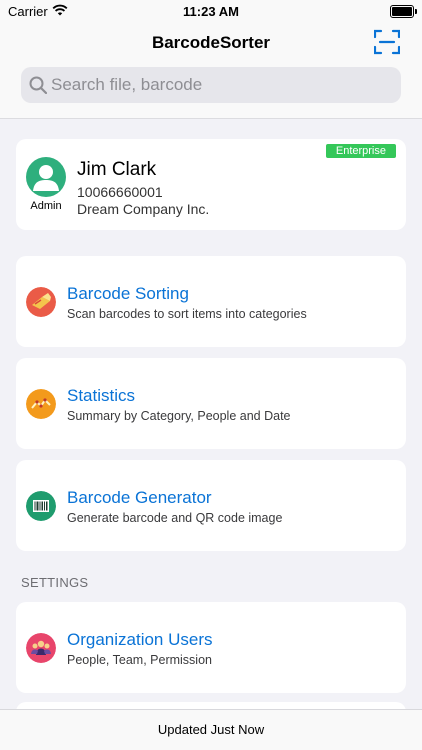 This screenshot has width=422, height=750. I want to click on menu-item-title: Barcode Sorting, so click(128, 293).